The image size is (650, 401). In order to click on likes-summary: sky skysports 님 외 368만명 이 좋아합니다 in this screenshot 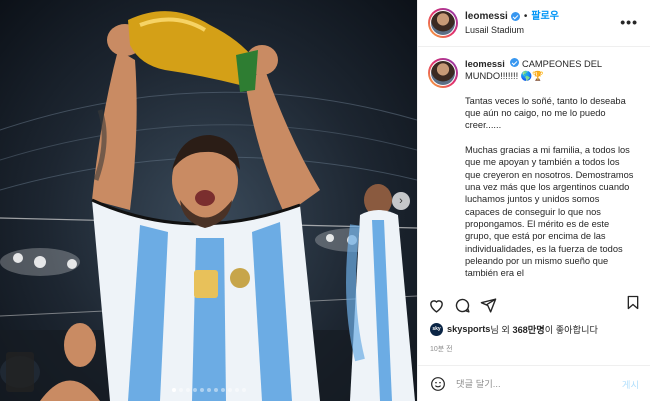, I will do `click(514, 329)`.